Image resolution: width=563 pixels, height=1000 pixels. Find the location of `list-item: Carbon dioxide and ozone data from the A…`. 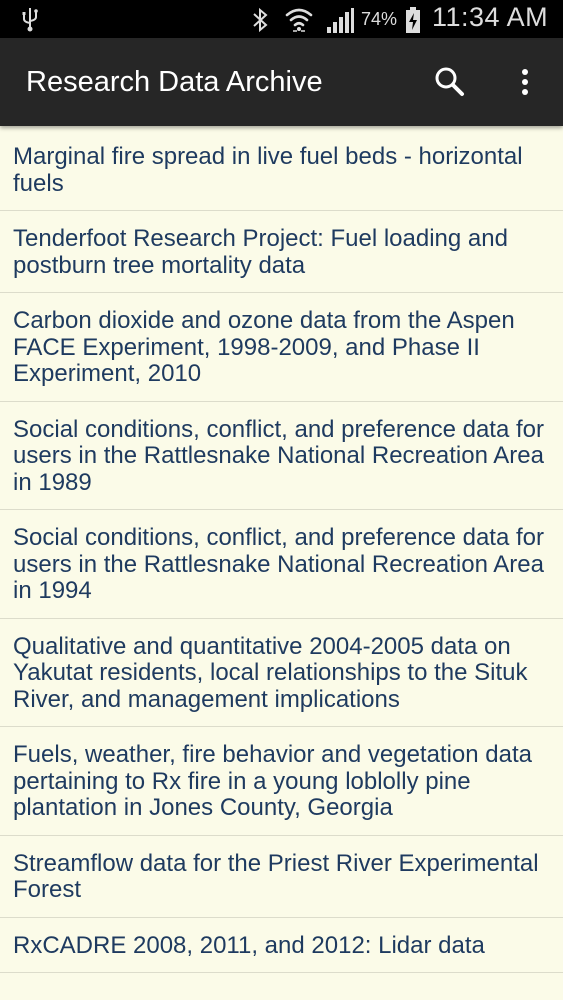

list-item: Carbon dioxide and ozone data from the A… is located at coordinates (281, 347).